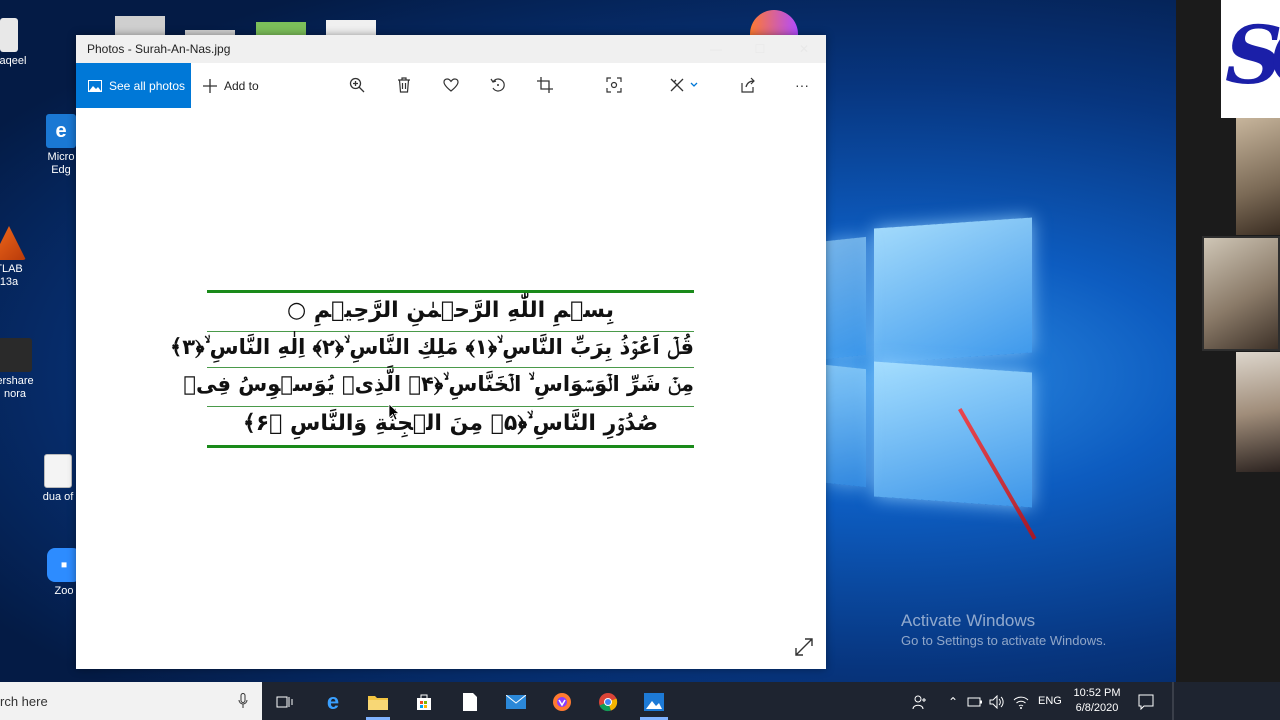 The height and width of the screenshot is (720, 1280). What do you see at coordinates (1097, 693) in the screenshot?
I see `clock-time: 10:52 PM` at bounding box center [1097, 693].